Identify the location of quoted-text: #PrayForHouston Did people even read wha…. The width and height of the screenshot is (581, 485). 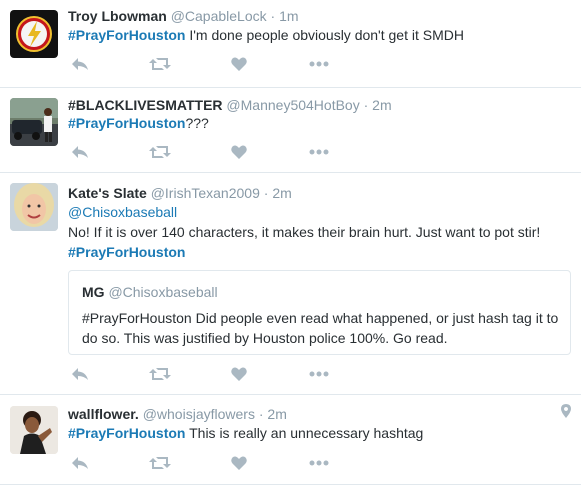
(320, 328).